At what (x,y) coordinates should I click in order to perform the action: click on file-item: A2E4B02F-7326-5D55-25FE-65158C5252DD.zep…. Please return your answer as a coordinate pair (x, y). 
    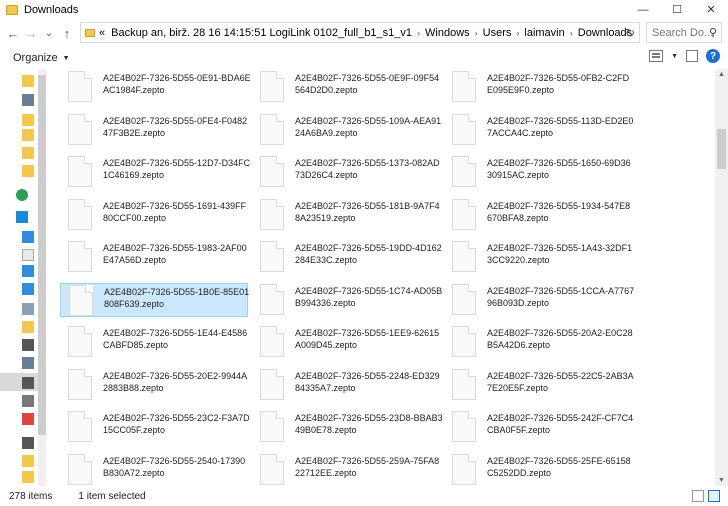
    Looking at the image, I should click on (538, 470).